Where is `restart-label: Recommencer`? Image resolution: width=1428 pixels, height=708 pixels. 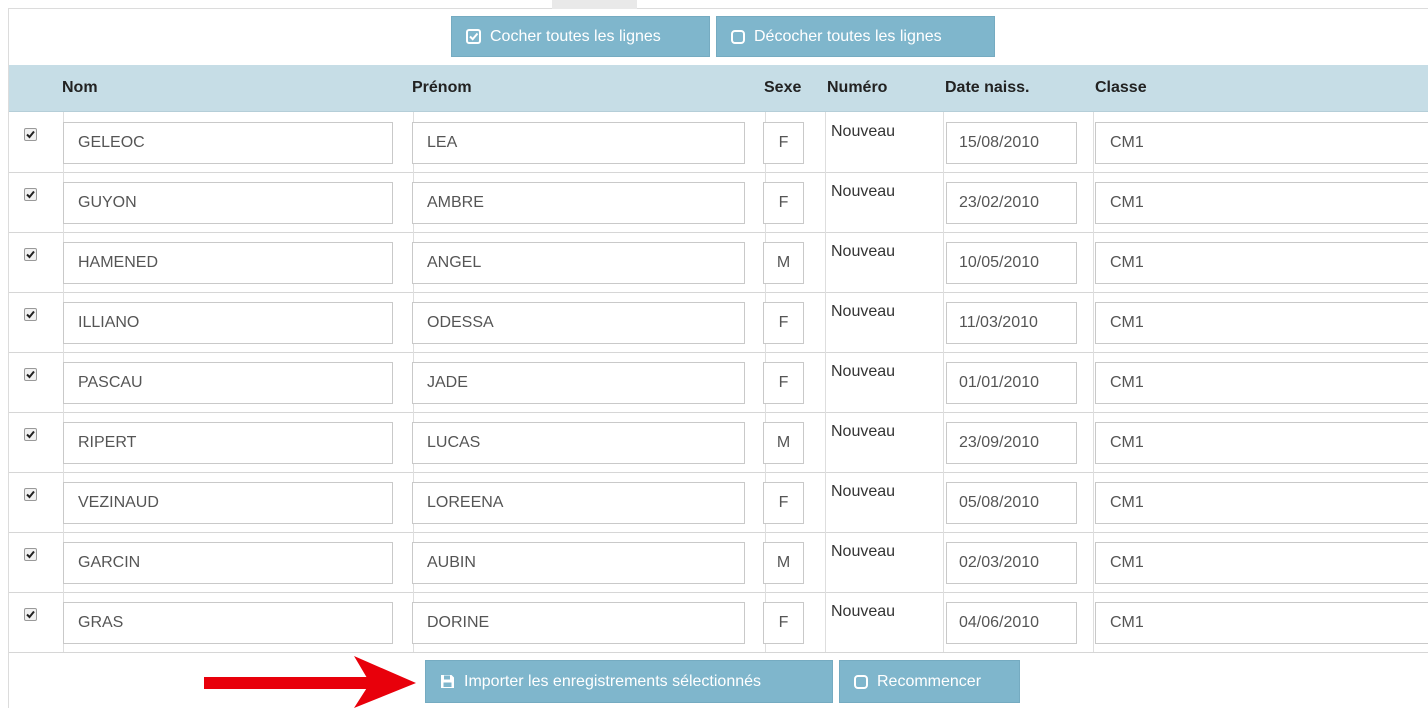 restart-label: Recommencer is located at coordinates (929, 681).